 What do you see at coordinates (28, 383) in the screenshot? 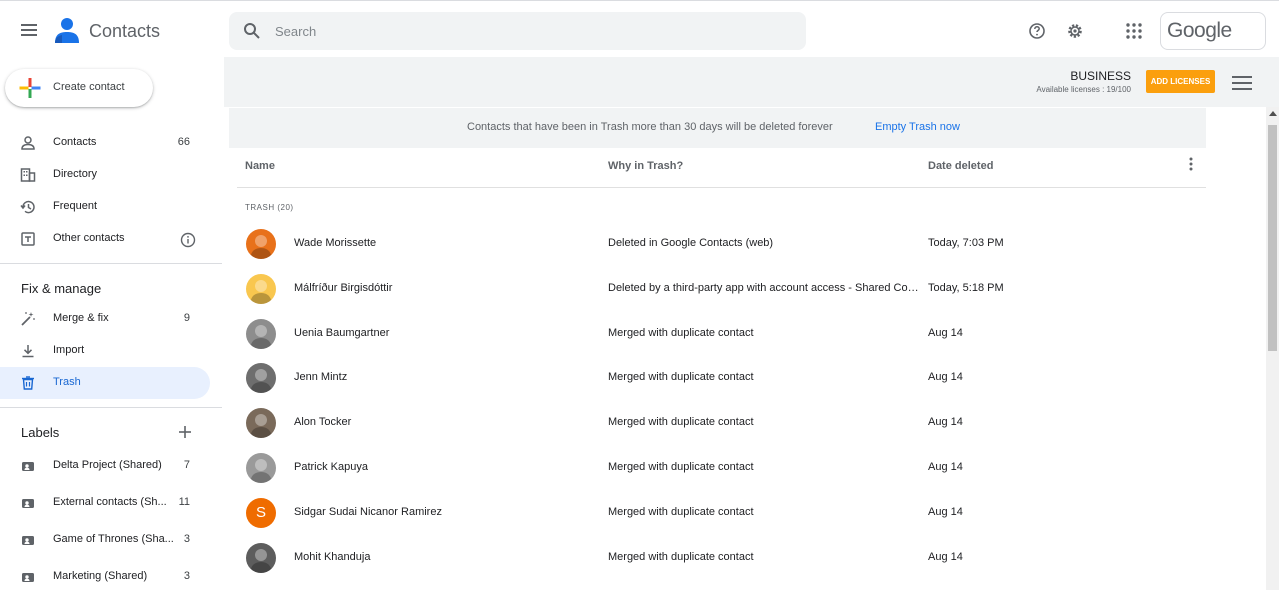
I see `trash-icon` at bounding box center [28, 383].